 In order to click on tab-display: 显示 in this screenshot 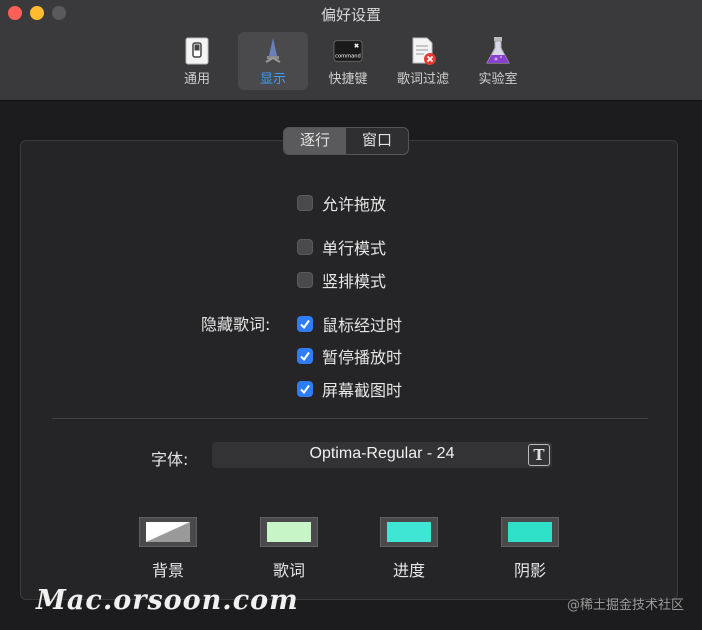, I will do `click(273, 61)`.